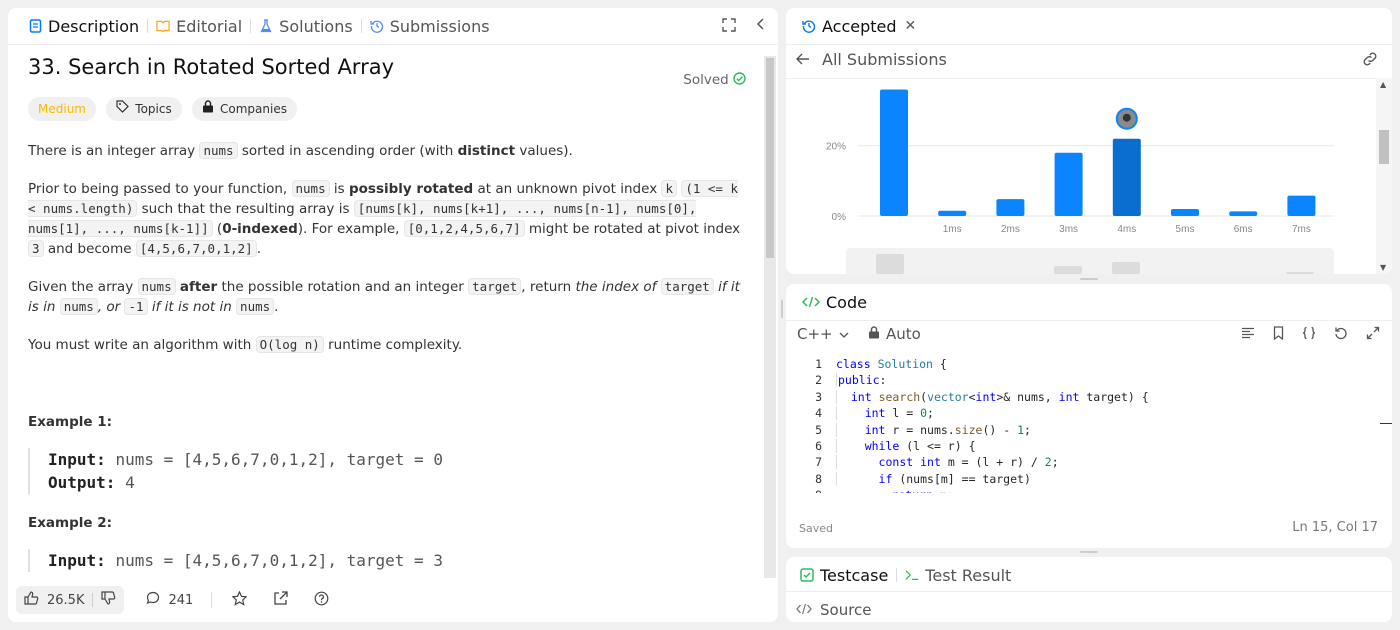 This screenshot has height=630, width=1400. What do you see at coordinates (729, 27) in the screenshot?
I see `expand-icon` at bounding box center [729, 27].